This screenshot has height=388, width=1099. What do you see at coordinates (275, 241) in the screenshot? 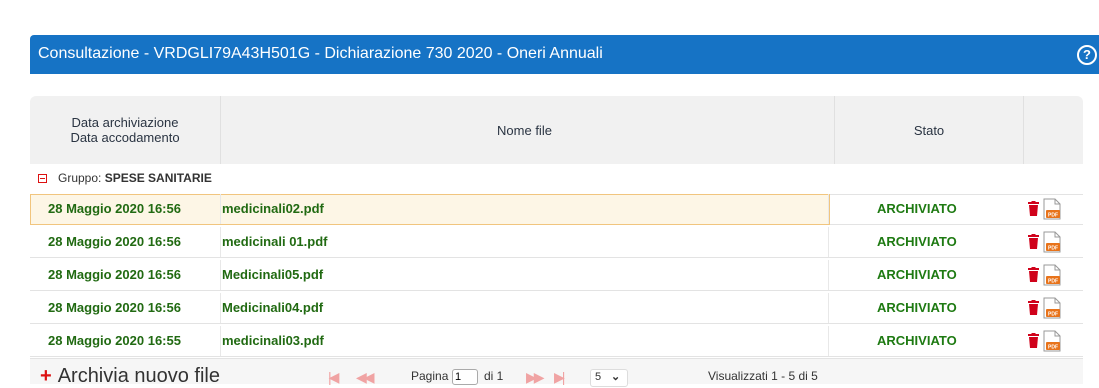
I see `row-filename: medicinali 01.pdf` at bounding box center [275, 241].